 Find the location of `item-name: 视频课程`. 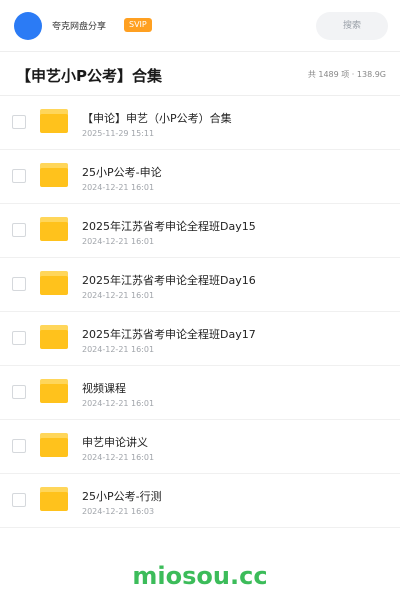

item-name: 视频课程 is located at coordinates (104, 388).